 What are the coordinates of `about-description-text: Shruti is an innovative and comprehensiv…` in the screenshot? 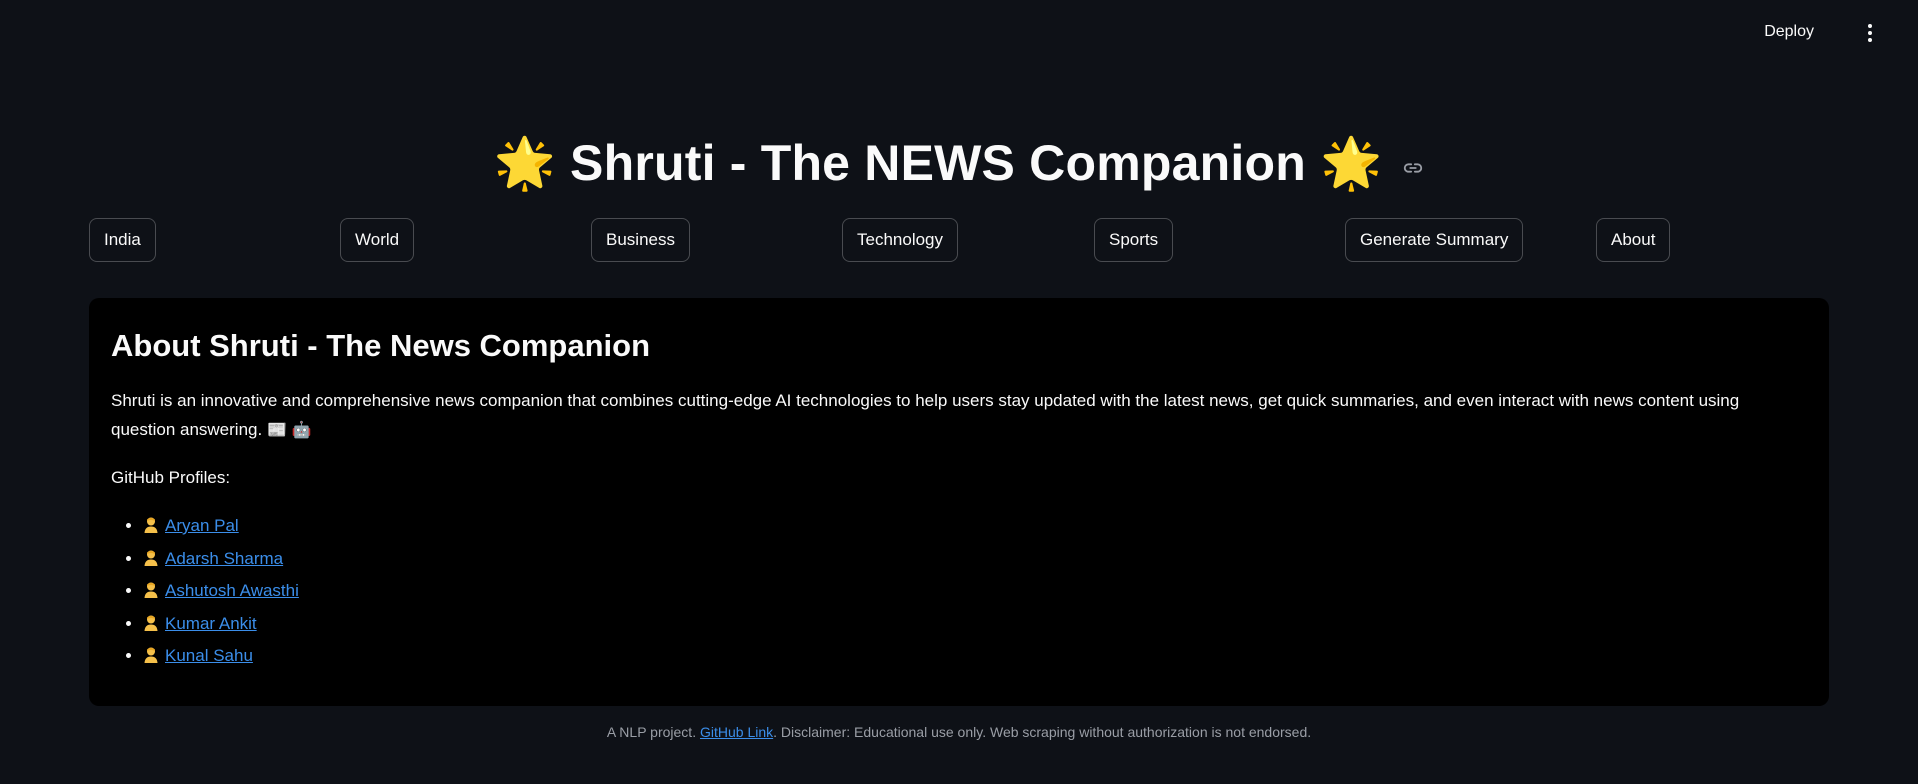 It's located at (925, 415).